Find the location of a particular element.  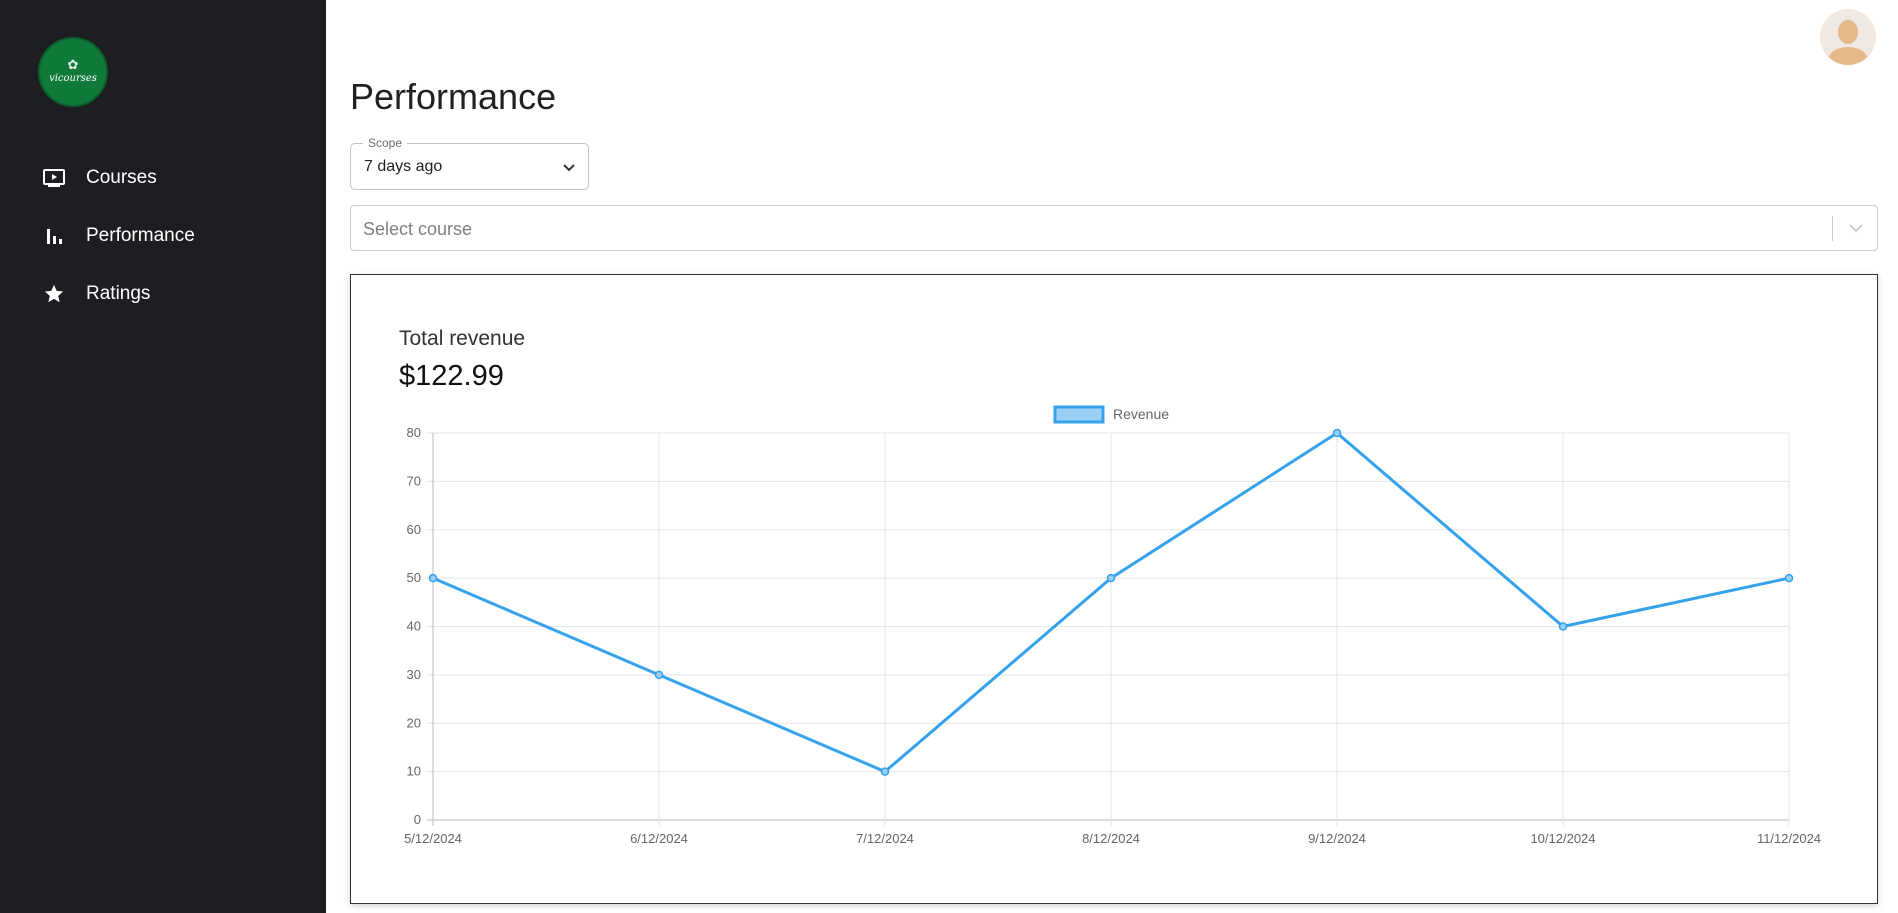

sidebar-item-label: Courses is located at coordinates (121, 177).